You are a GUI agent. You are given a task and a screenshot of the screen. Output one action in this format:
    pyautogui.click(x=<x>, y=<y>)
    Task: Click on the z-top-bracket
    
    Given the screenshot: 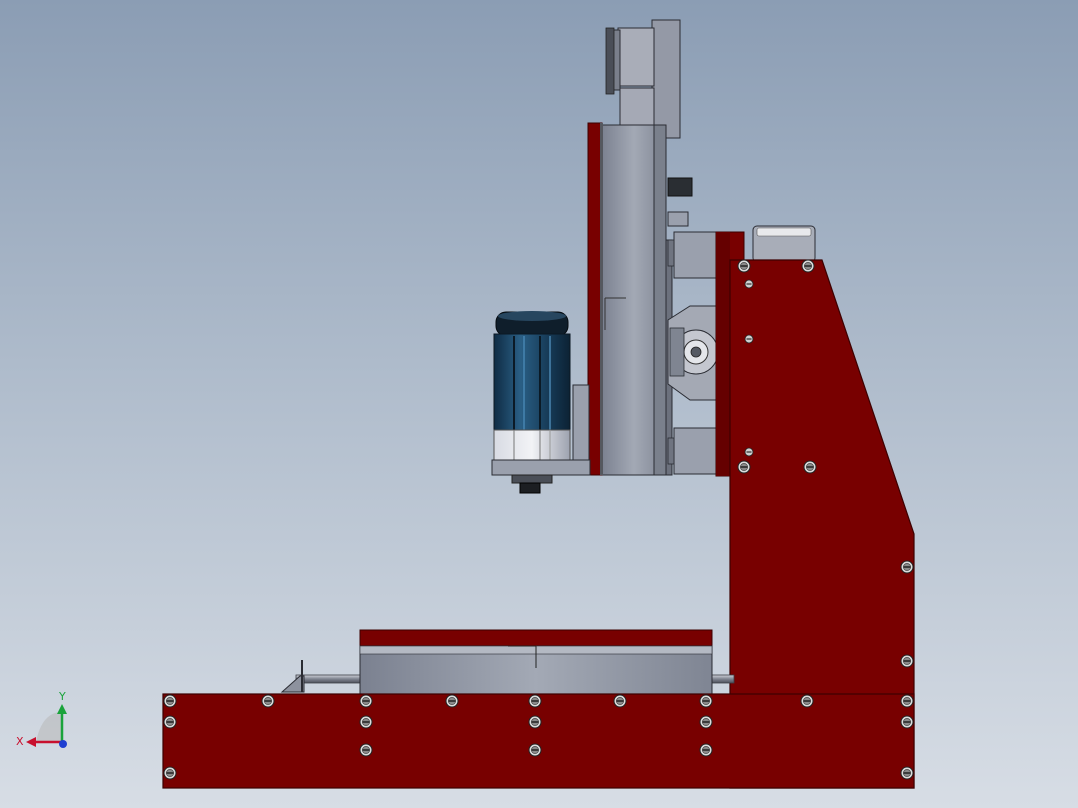 What is the action you would take?
    pyautogui.click(x=666, y=79)
    